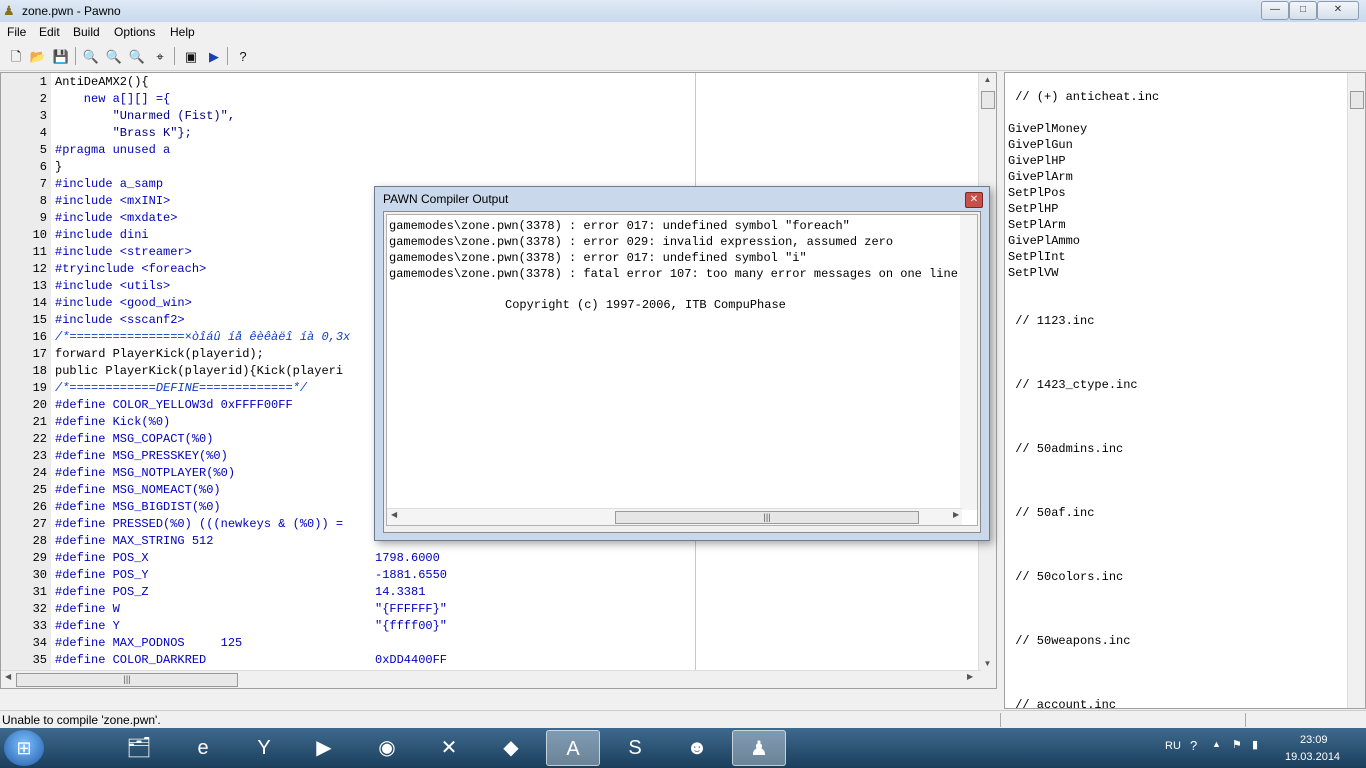 The height and width of the screenshot is (768, 1366). What do you see at coordinates (449, 748) in the screenshot?
I see `app-x-icon: ✕` at bounding box center [449, 748].